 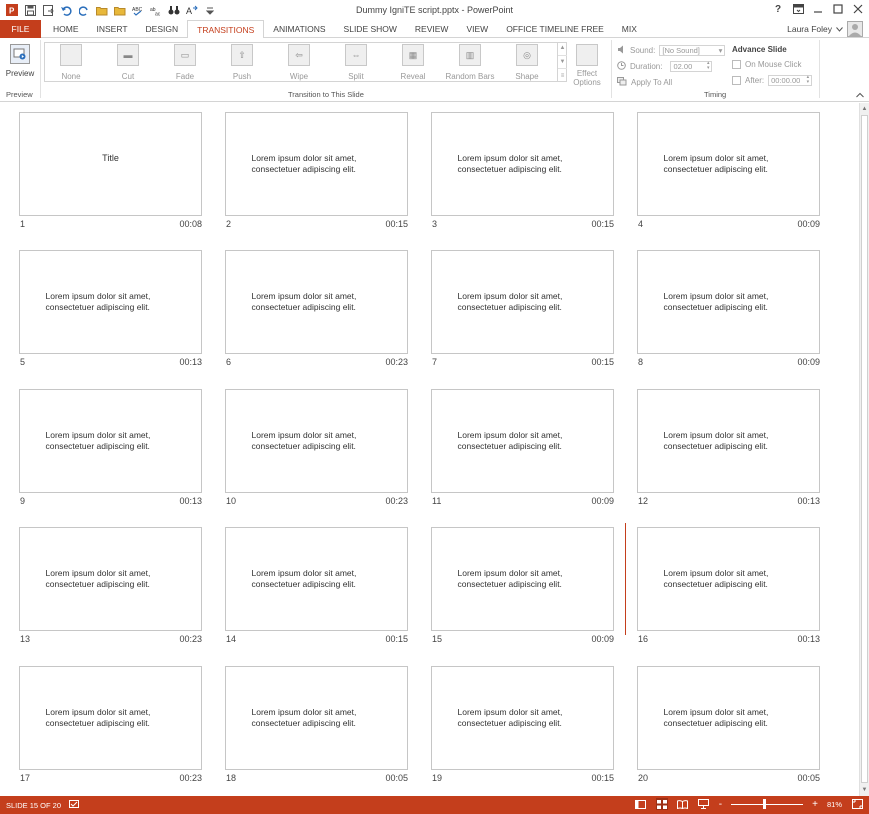 What do you see at coordinates (736, 64) in the screenshot?
I see `on-mouse-click-checkbox` at bounding box center [736, 64].